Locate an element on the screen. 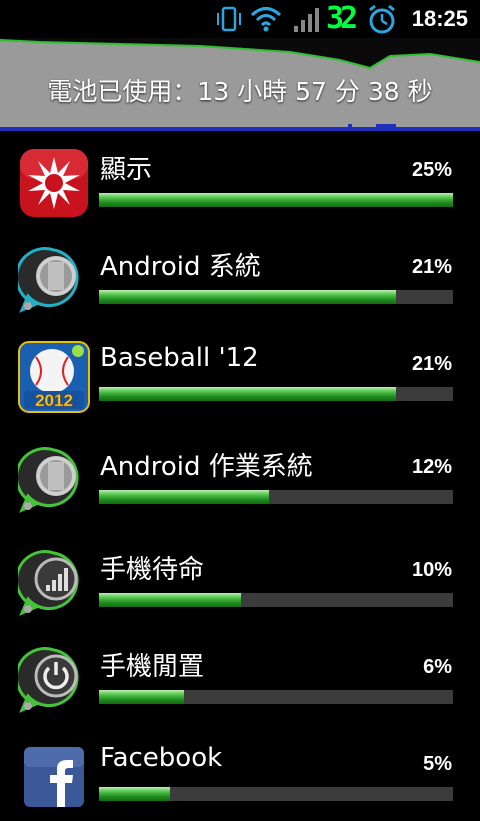 This screenshot has width=480, height=821. usage-label: 顯示 is located at coordinates (126, 170).